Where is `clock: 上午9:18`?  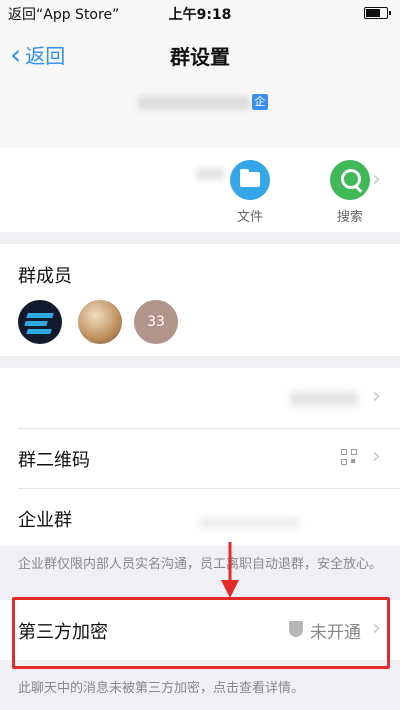
clock: 上午9:18 is located at coordinates (200, 15).